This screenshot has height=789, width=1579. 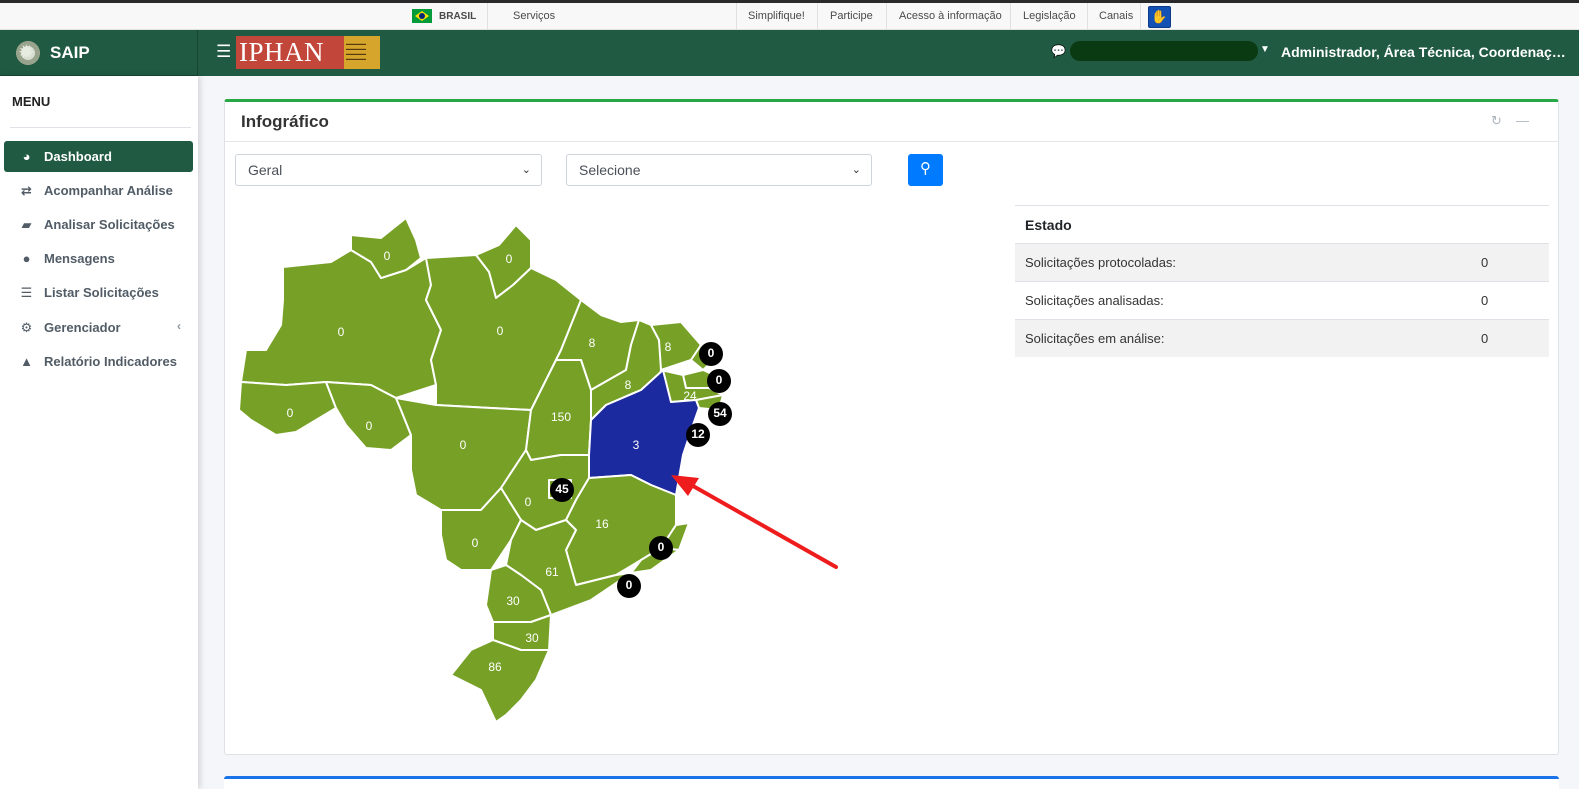 What do you see at coordinates (528, 502) in the screenshot?
I see `map-label-go: 0` at bounding box center [528, 502].